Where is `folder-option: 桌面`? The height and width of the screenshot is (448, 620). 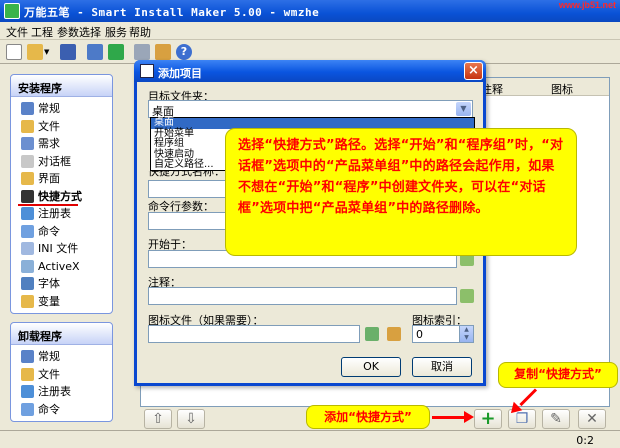
folder-option: 桌面 is located at coordinates (312, 123).